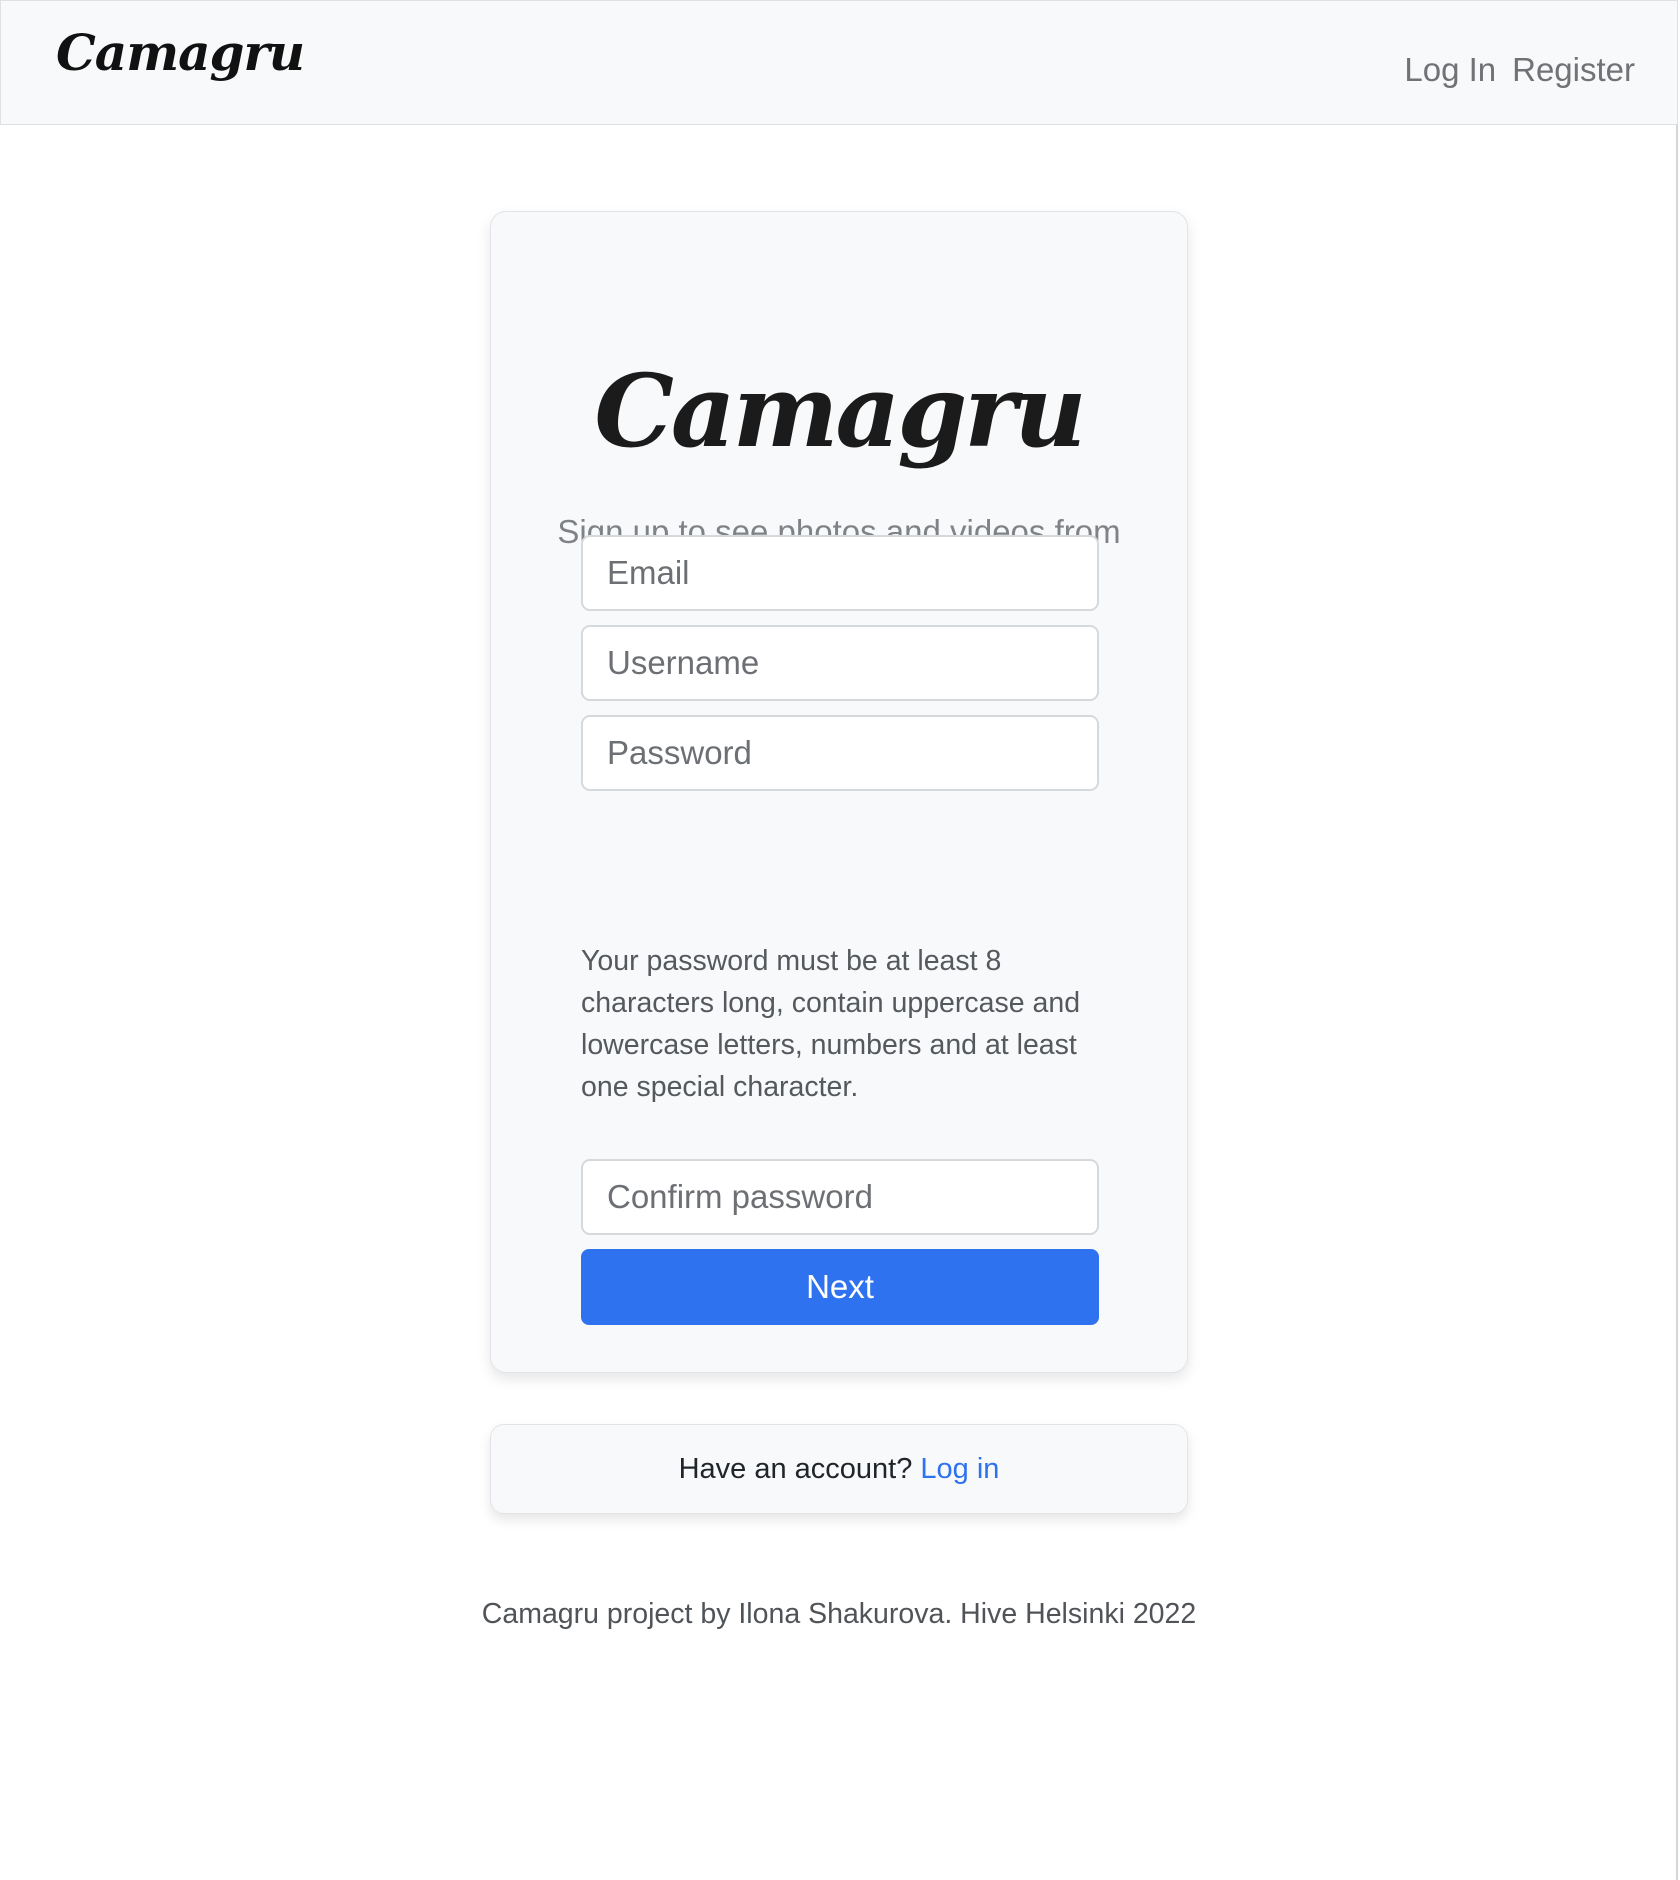 The image size is (1680, 1880). I want to click on navbar: Camagru Log In Register, so click(839, 62).